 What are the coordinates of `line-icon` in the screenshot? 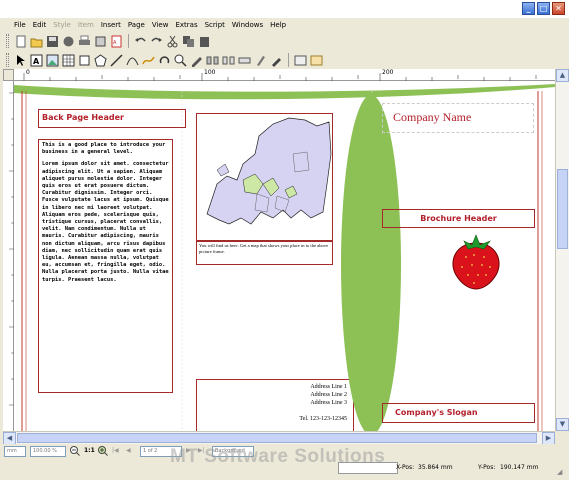 It's located at (116, 60).